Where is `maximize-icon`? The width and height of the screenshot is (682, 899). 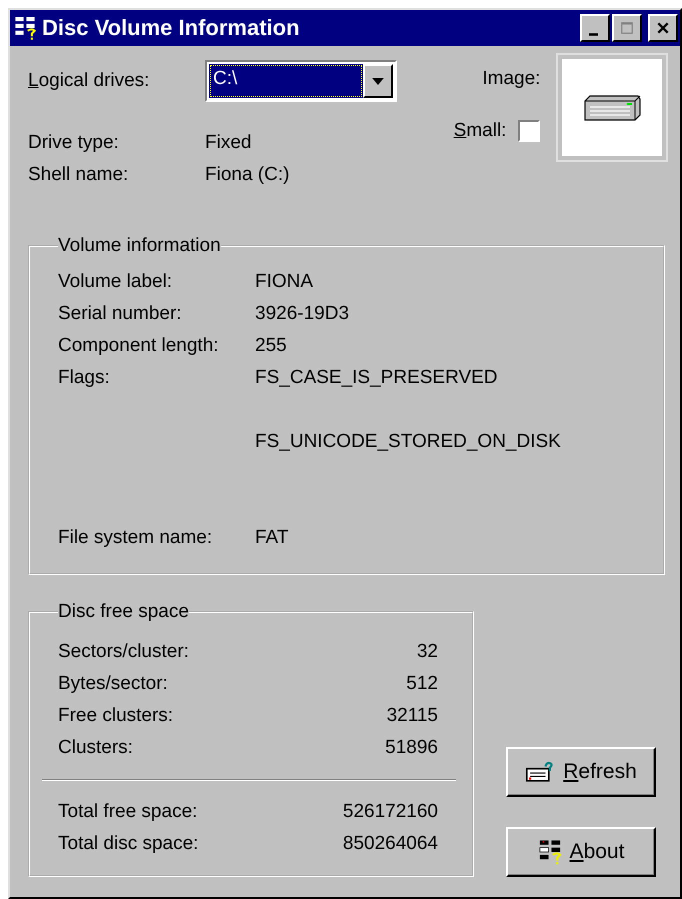 maximize-icon is located at coordinates (627, 28).